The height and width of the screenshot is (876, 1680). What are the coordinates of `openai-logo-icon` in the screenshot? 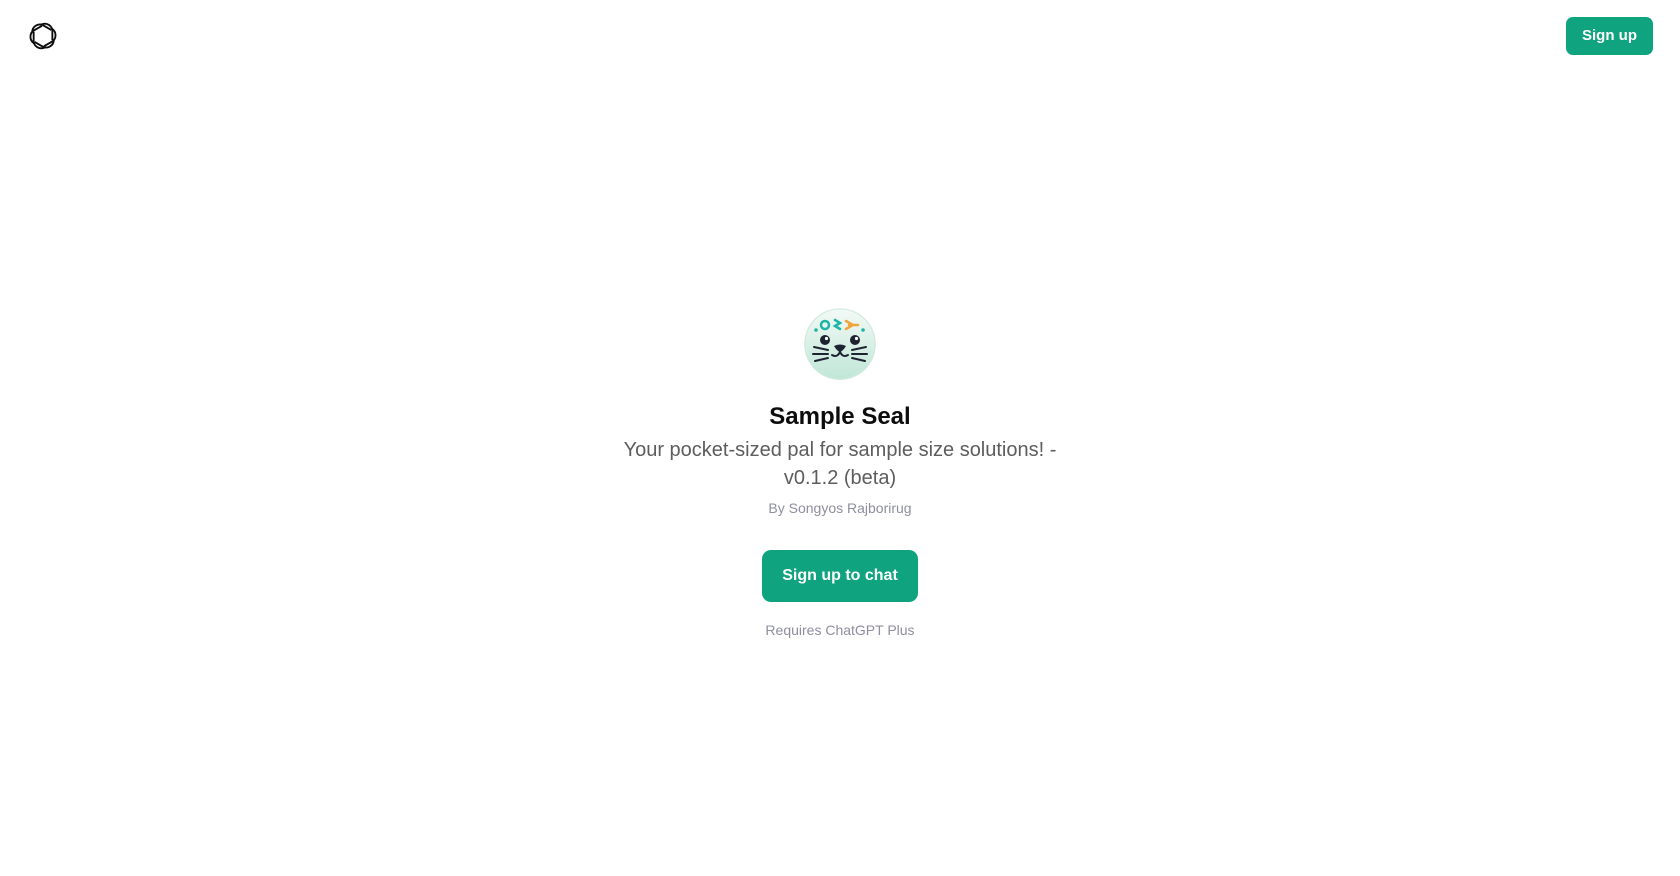 It's located at (43, 36).